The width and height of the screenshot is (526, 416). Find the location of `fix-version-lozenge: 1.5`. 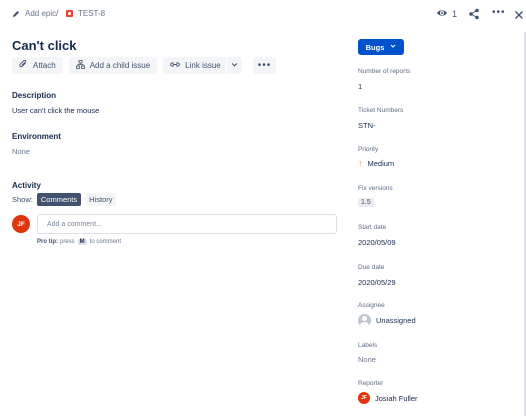

fix-version-lozenge: 1.5 is located at coordinates (366, 202).